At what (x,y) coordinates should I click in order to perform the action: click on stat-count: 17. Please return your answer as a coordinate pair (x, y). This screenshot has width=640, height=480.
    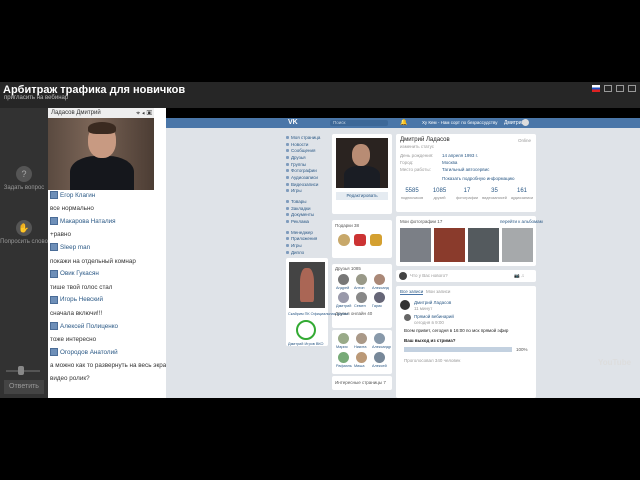
    Looking at the image, I should click on (467, 191).